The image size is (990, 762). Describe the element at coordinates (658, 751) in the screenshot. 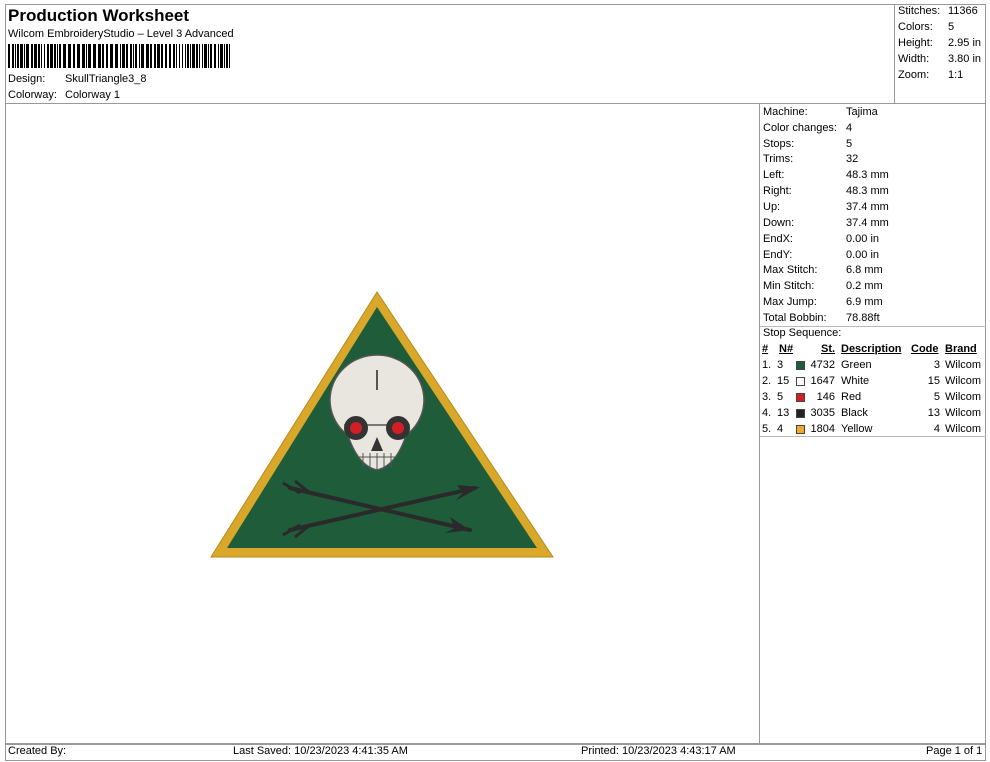

I see `printed-date: Printed: 10/23/2023 4:43:17 AM` at that location.